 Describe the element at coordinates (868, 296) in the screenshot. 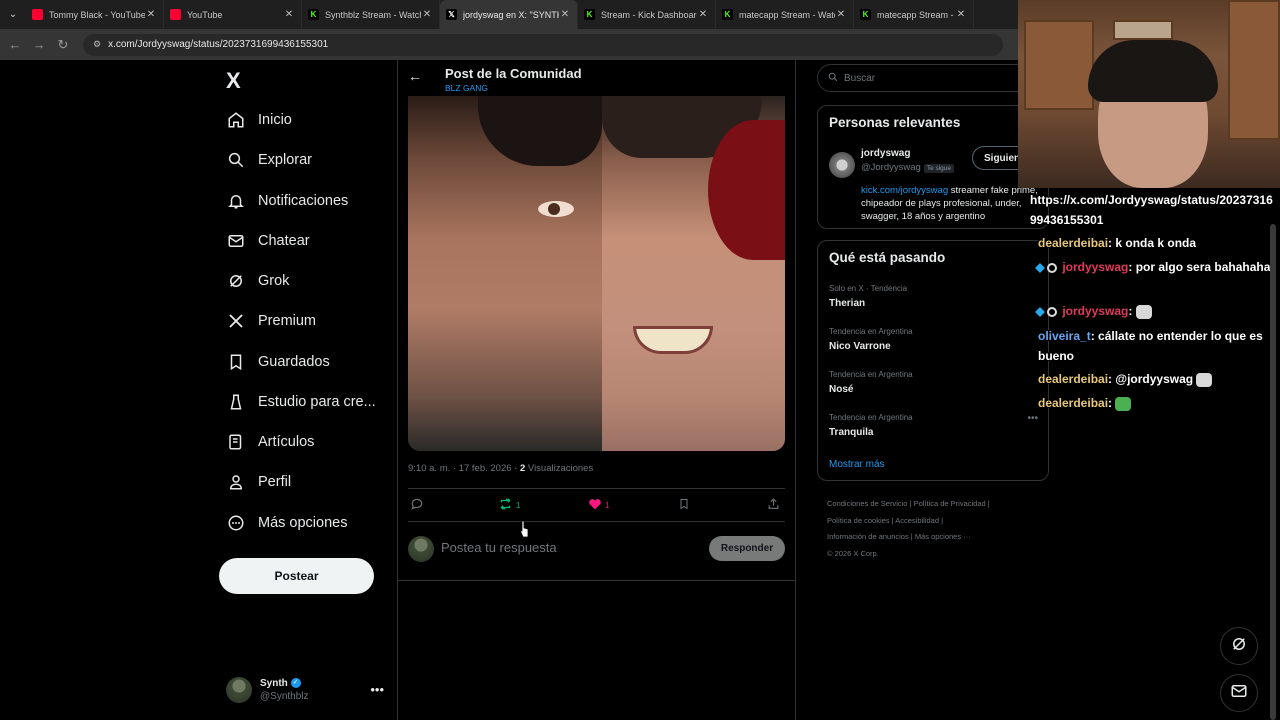

I see `trend-item: Solo en X · Tendencia Therian` at that location.